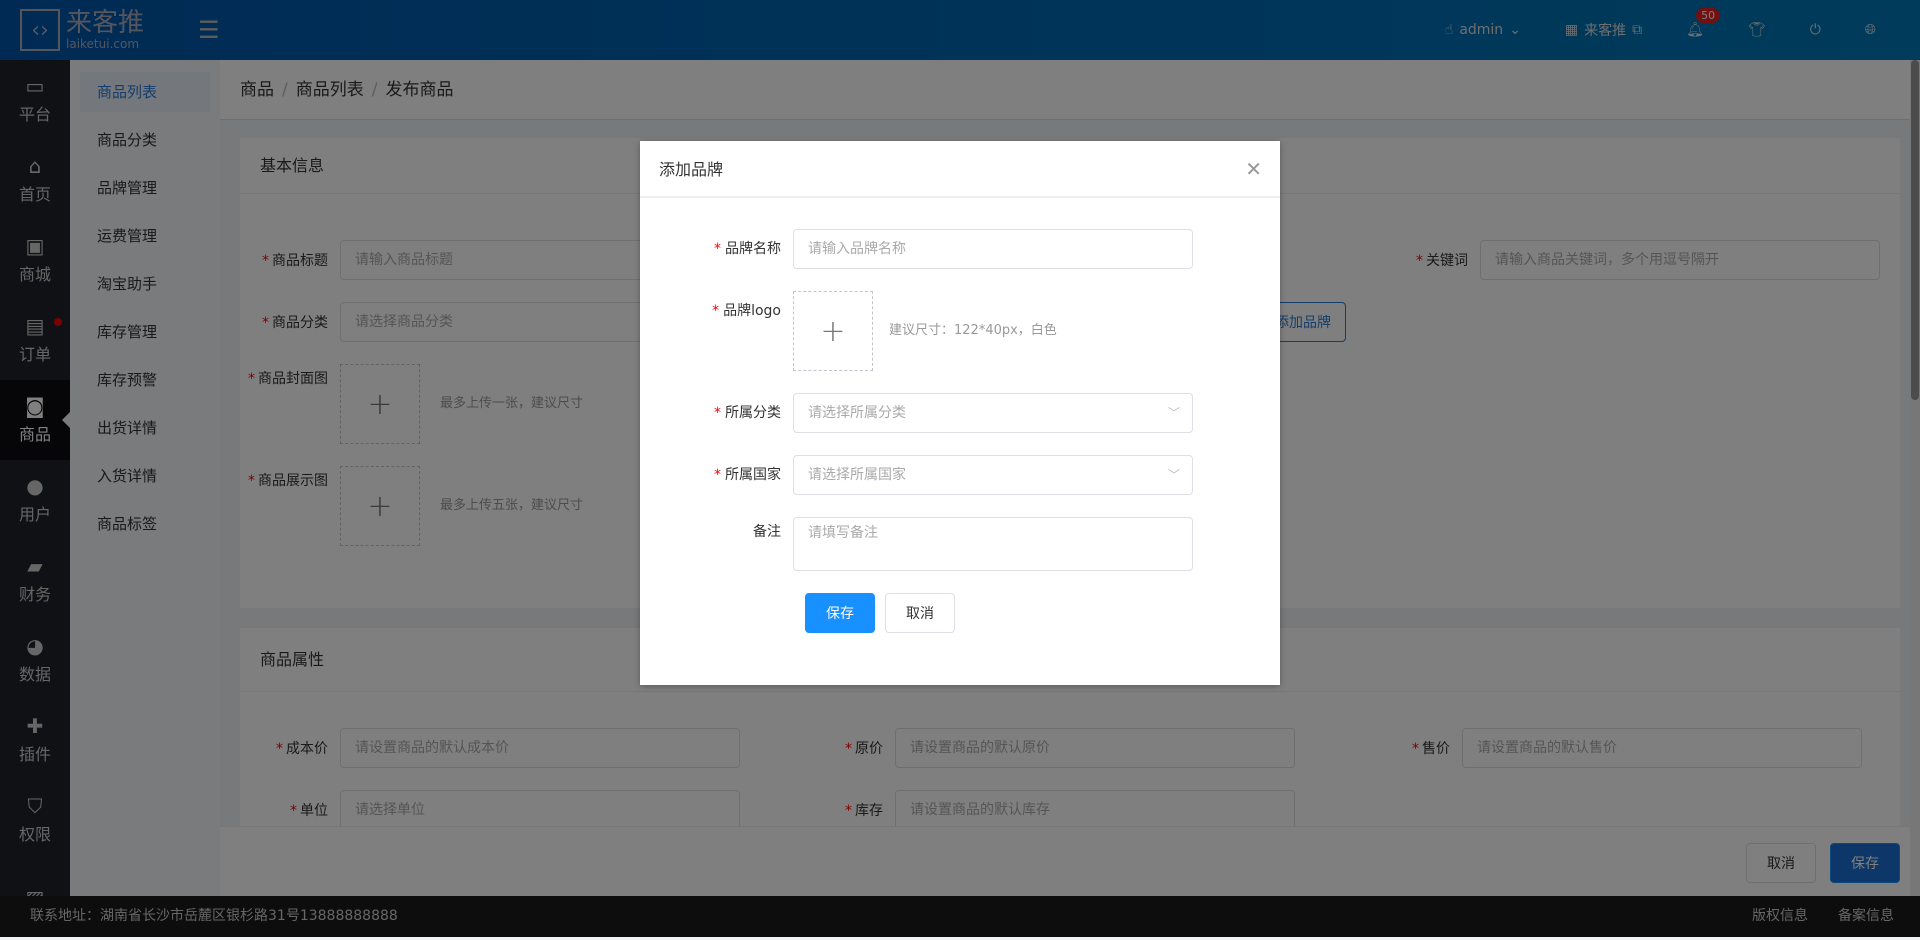 The width and height of the screenshot is (1920, 940). Describe the element at coordinates (993, 413) in the screenshot. I see `brand-category-select: 请选择所属分类 ﹀` at that location.